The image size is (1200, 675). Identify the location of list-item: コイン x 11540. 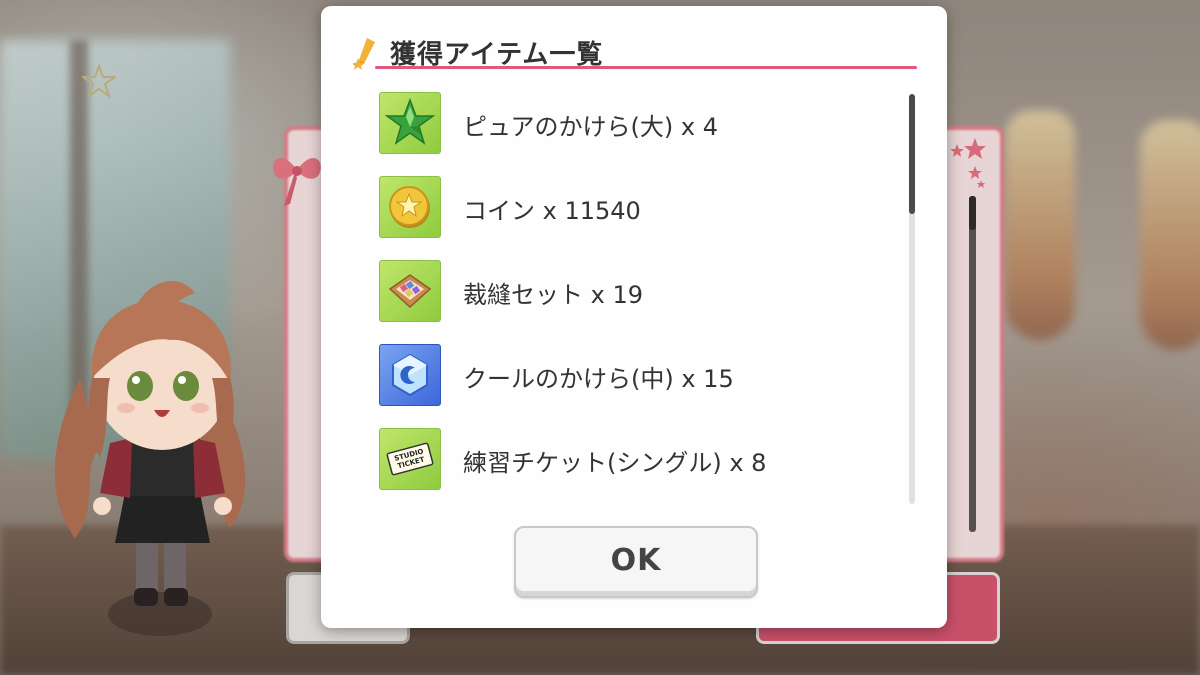
(639, 206).